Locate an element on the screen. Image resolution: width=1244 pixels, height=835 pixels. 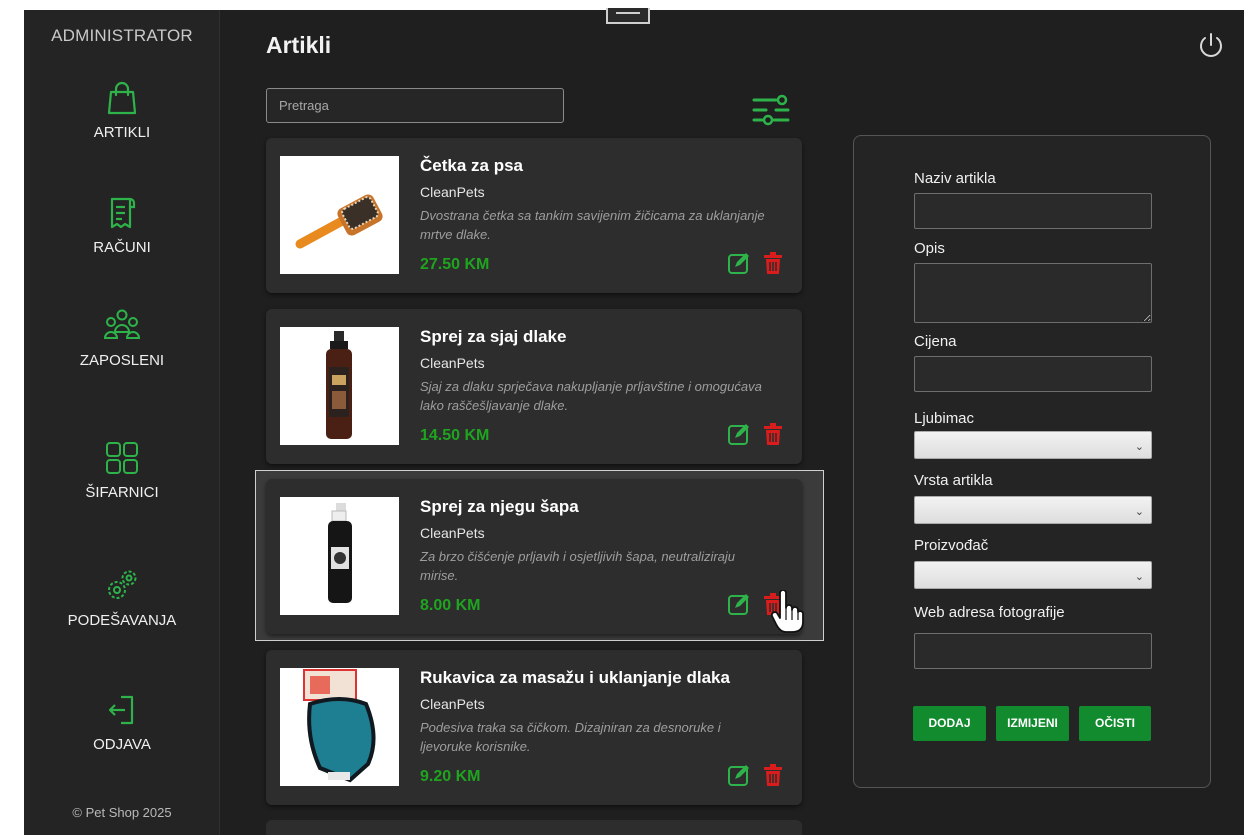
pet-select: ⌄ is located at coordinates (1033, 445).